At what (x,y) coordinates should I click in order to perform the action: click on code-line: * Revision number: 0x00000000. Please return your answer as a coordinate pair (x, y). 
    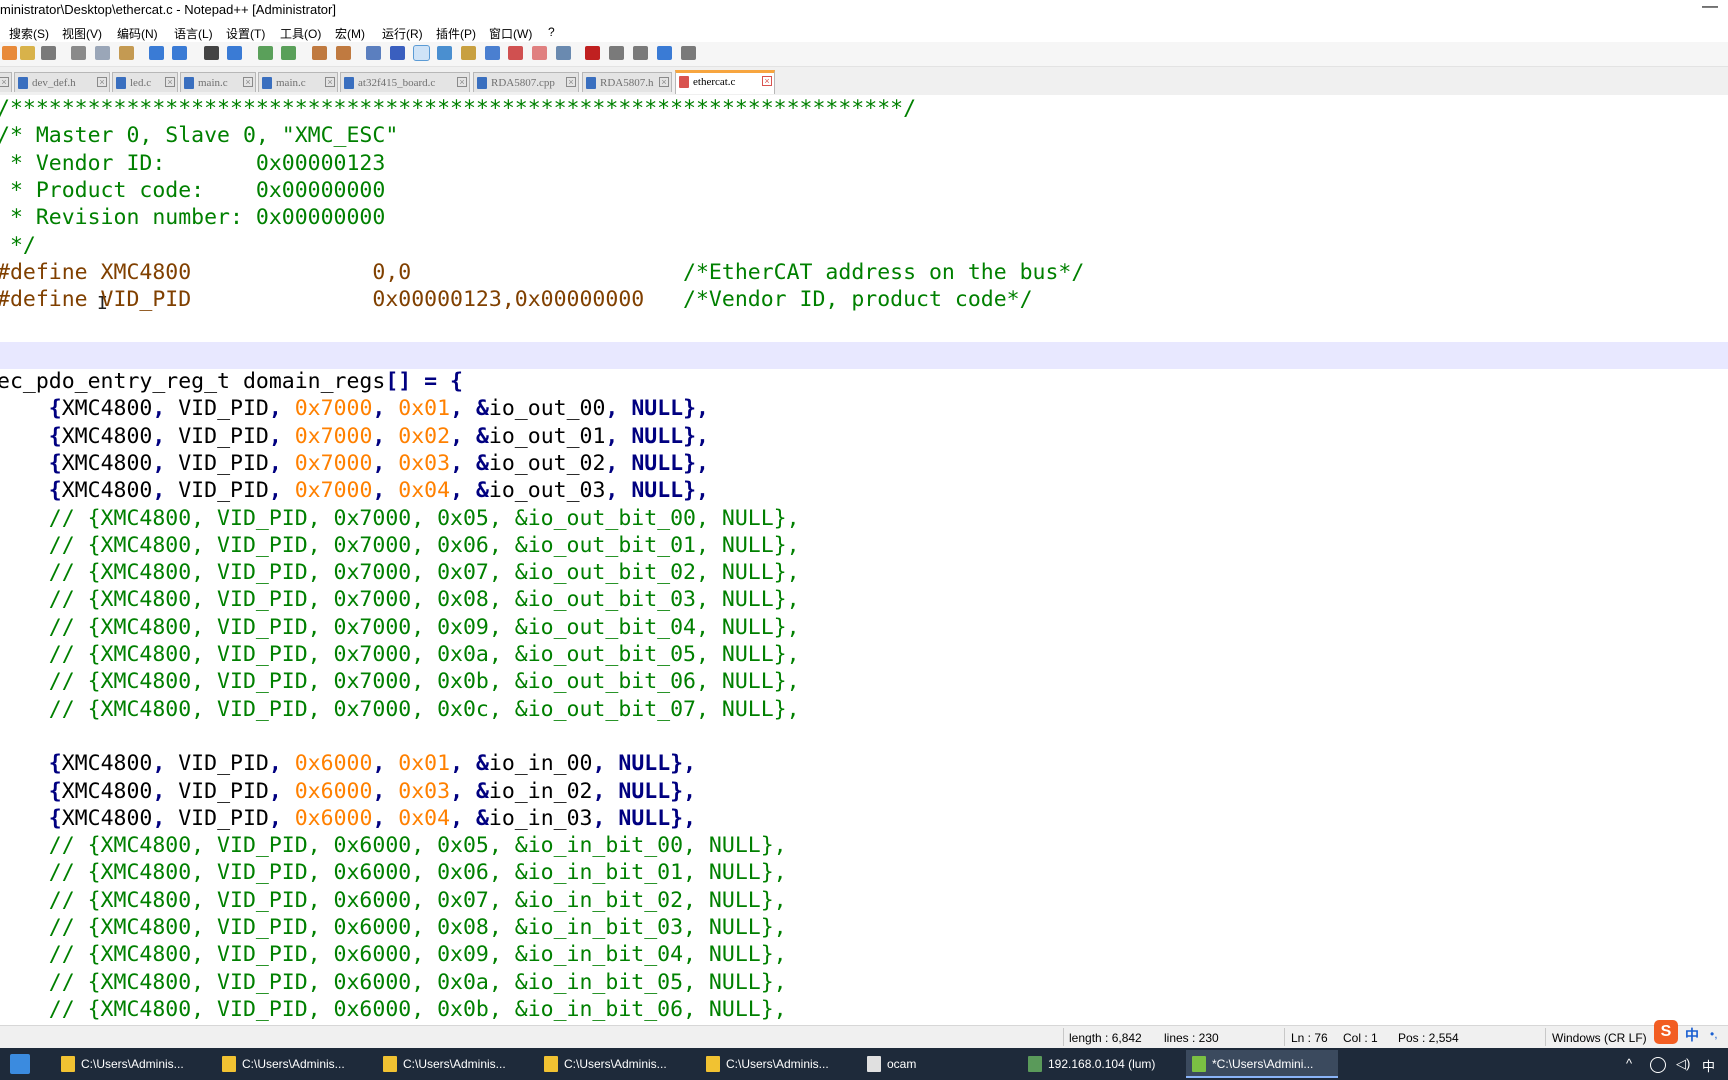
    Looking at the image, I should click on (192, 217).